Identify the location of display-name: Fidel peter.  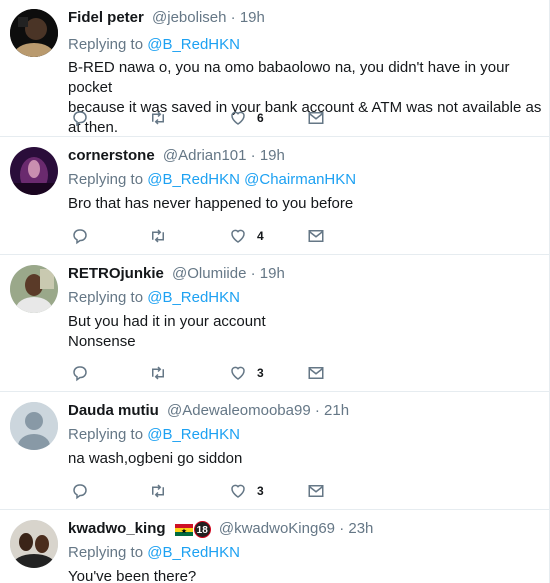
(106, 17).